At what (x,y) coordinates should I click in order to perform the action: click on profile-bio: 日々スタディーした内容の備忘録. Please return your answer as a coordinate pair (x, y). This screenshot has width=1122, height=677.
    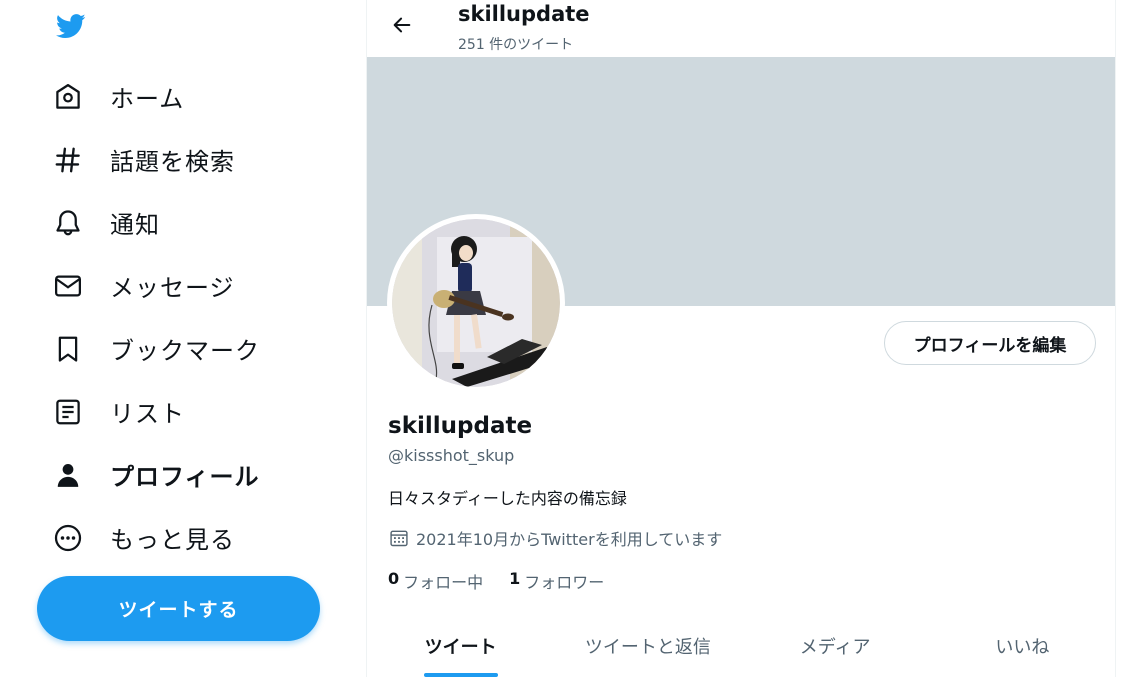
    Looking at the image, I should click on (507, 498).